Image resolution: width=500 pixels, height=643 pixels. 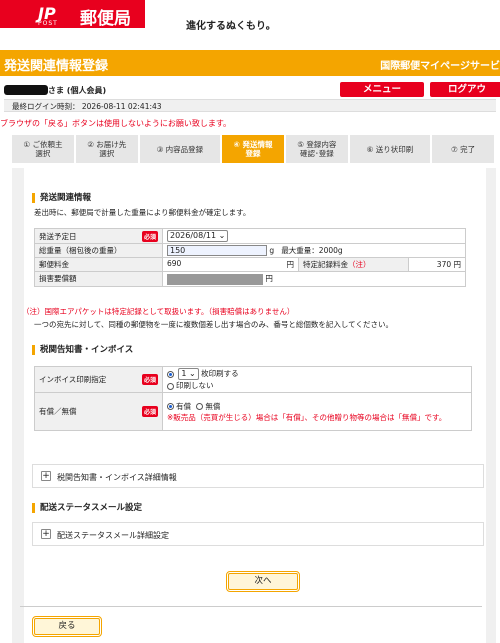 What do you see at coordinates (250, 105) in the screenshot?
I see `last-login: 最終ログイン時刻： 2026-08-11 02:41:43` at bounding box center [250, 105].